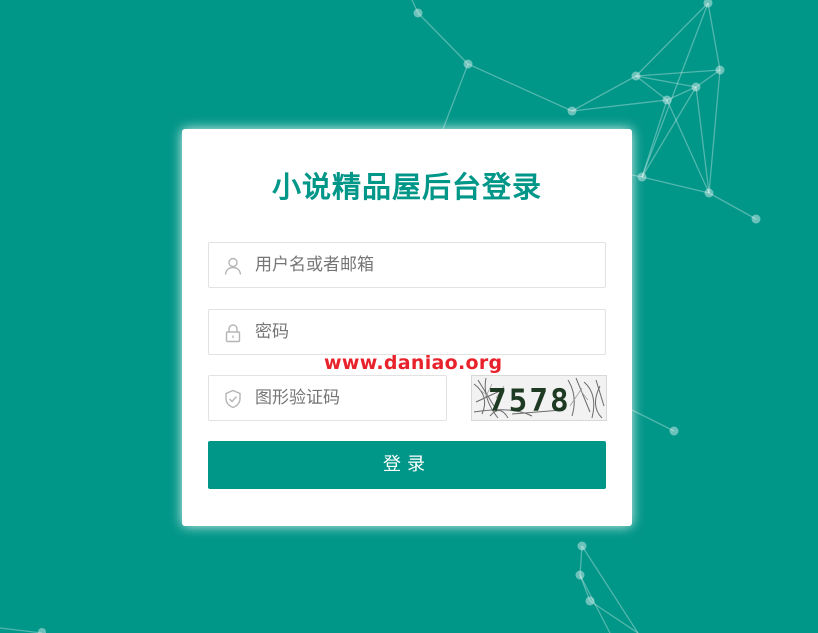  What do you see at coordinates (413, 363) in the screenshot?
I see `watermark-text: www.daniao.org` at bounding box center [413, 363].